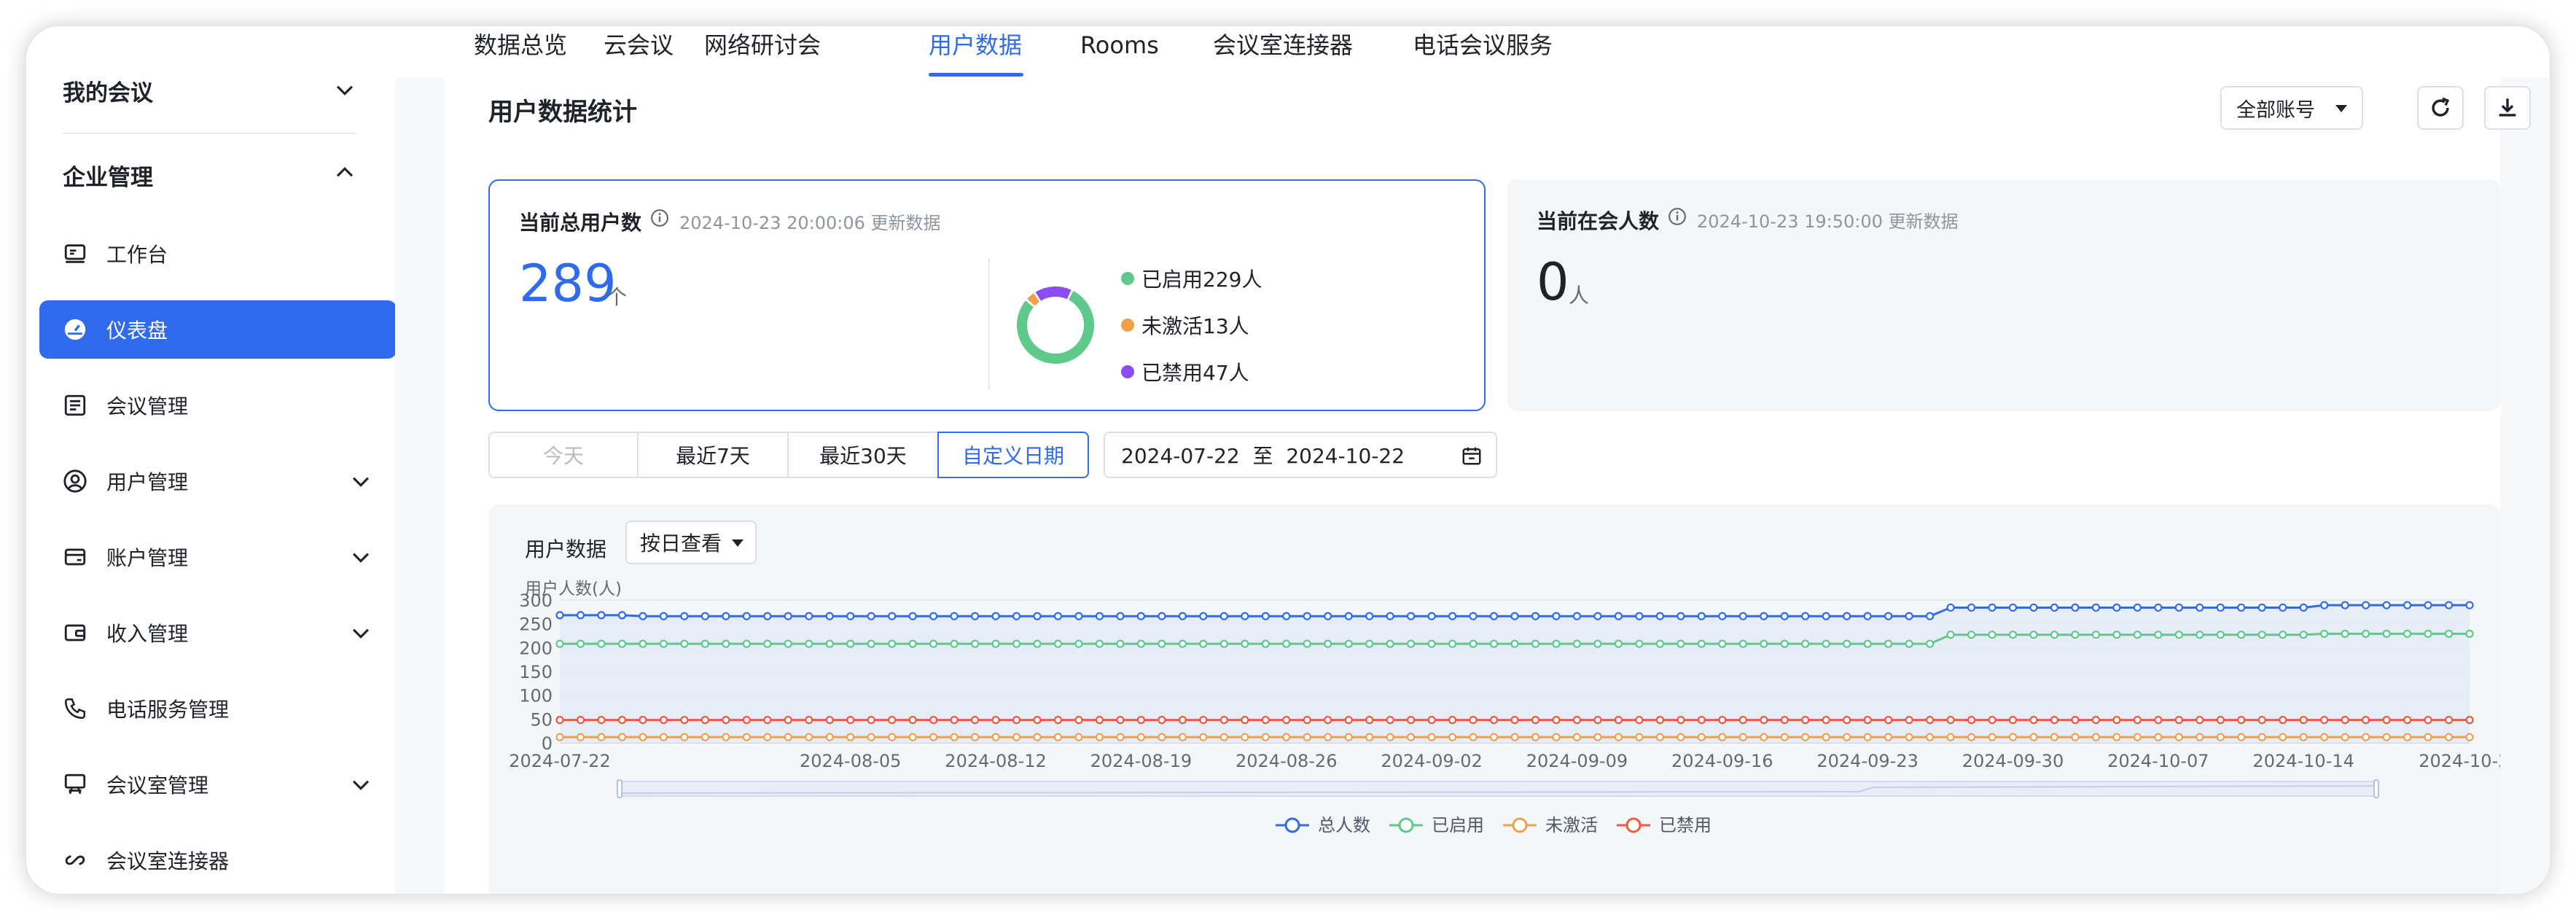 The image size is (2576, 920). What do you see at coordinates (713, 455) in the screenshot?
I see `range-7days-button: 最近7天` at bounding box center [713, 455].